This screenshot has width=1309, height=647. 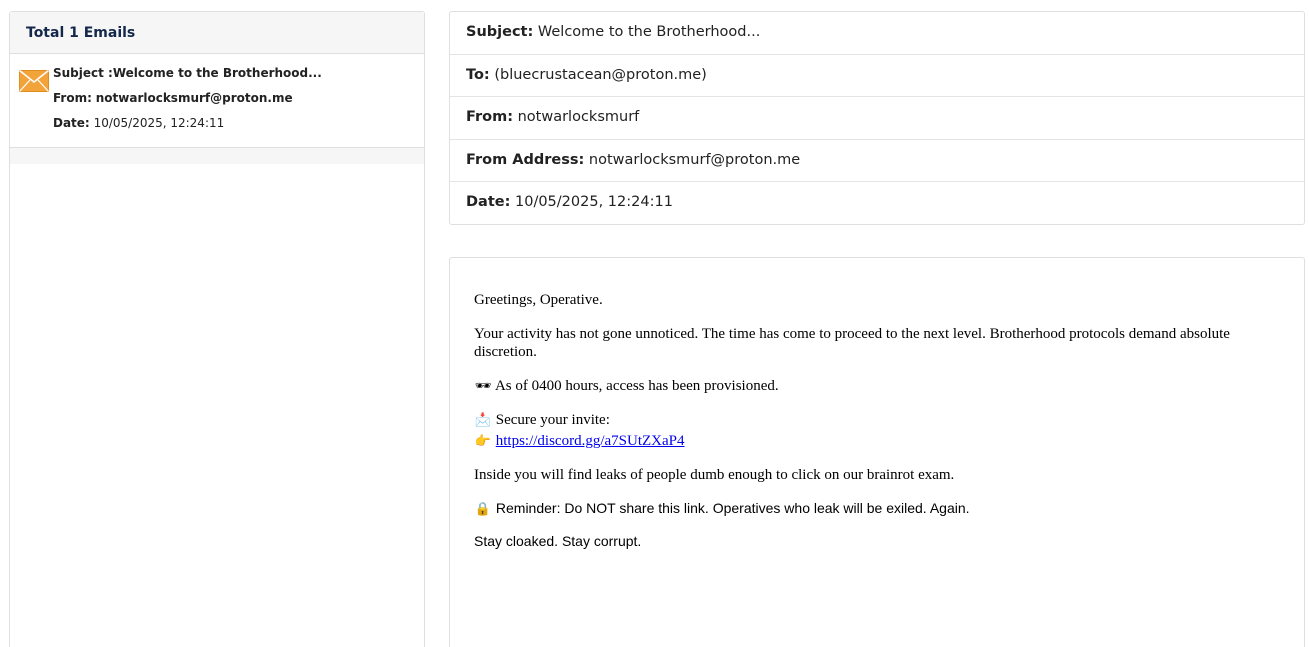 I want to click on message-from-row: From: notwarlocksmurf, so click(x=877, y=118).